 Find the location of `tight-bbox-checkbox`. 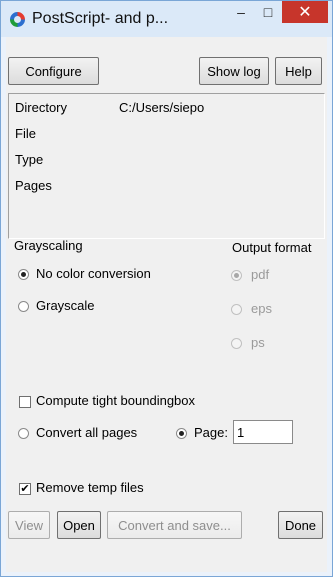

tight-bbox-checkbox is located at coordinates (25, 402).